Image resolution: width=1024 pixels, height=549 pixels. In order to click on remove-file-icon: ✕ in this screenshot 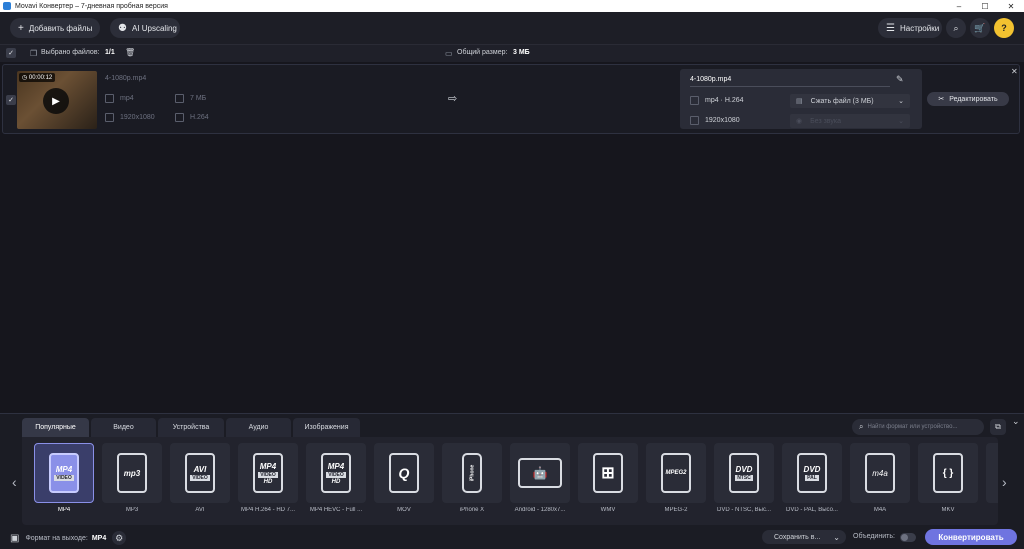, I will do `click(1014, 71)`.